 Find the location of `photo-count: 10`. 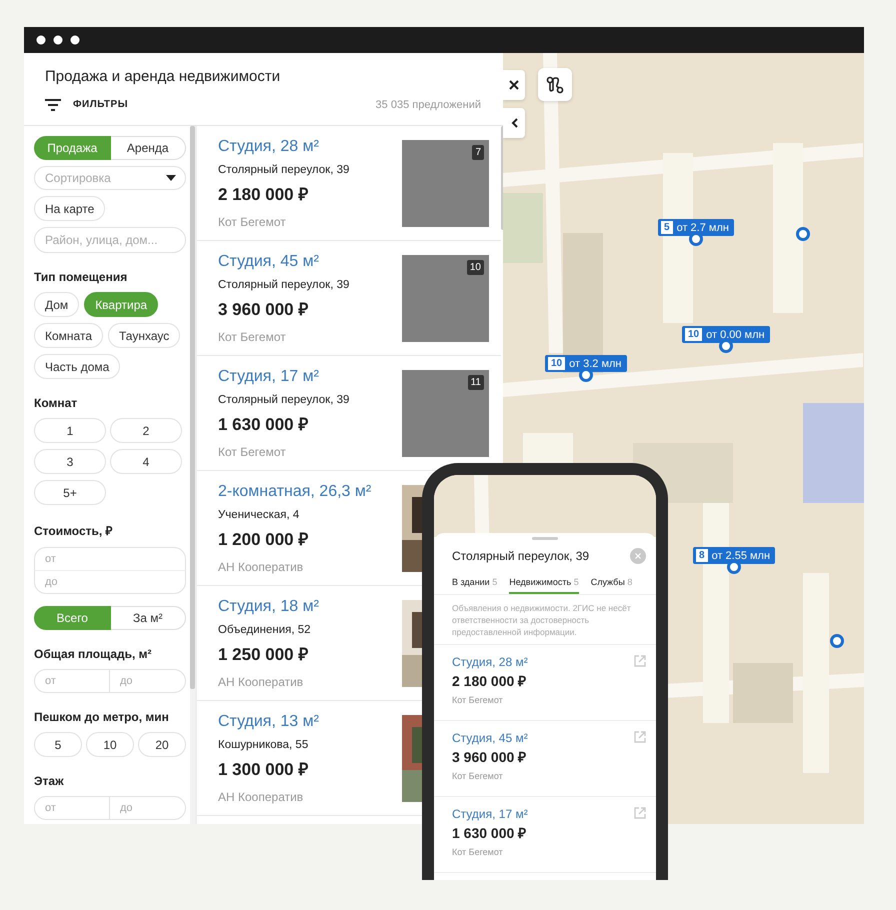

photo-count: 10 is located at coordinates (475, 267).